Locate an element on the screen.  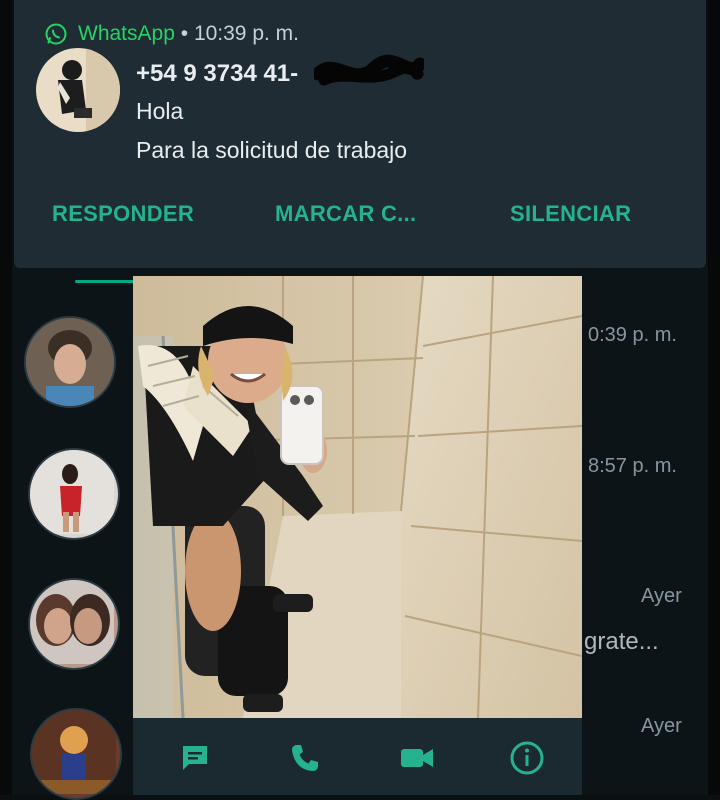
message-button is located at coordinates (195, 758).